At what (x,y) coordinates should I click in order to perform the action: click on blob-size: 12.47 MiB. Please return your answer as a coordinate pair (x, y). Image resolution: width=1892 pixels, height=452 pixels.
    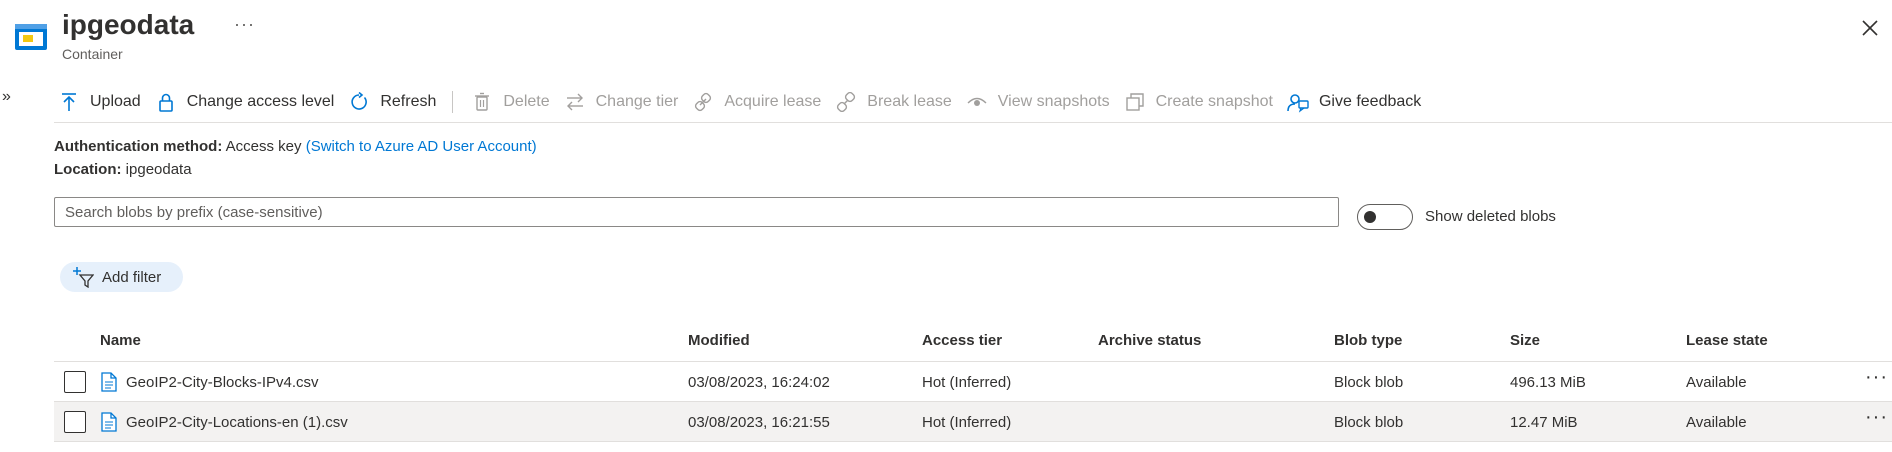
    Looking at the image, I should click on (1544, 422).